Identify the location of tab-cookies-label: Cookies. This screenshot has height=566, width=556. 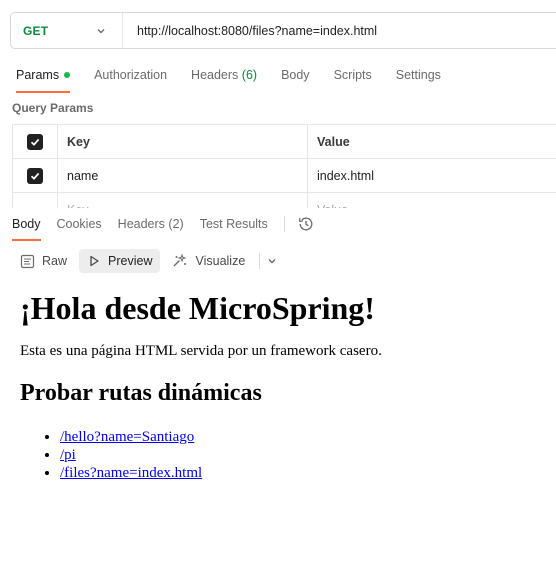
(79, 224).